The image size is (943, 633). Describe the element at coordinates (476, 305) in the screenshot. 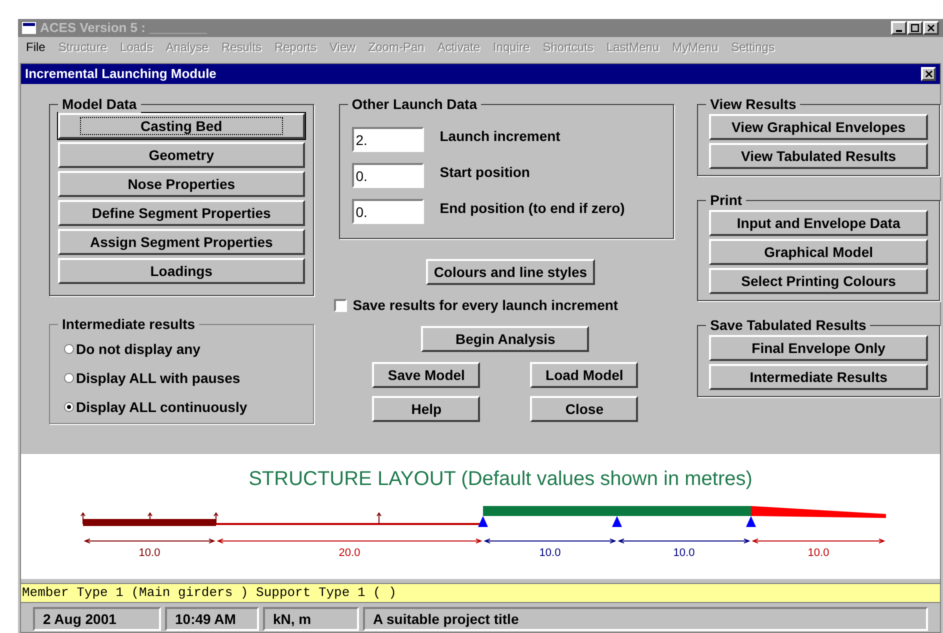

I see `checkbox-option: Save results for every launch increment` at that location.